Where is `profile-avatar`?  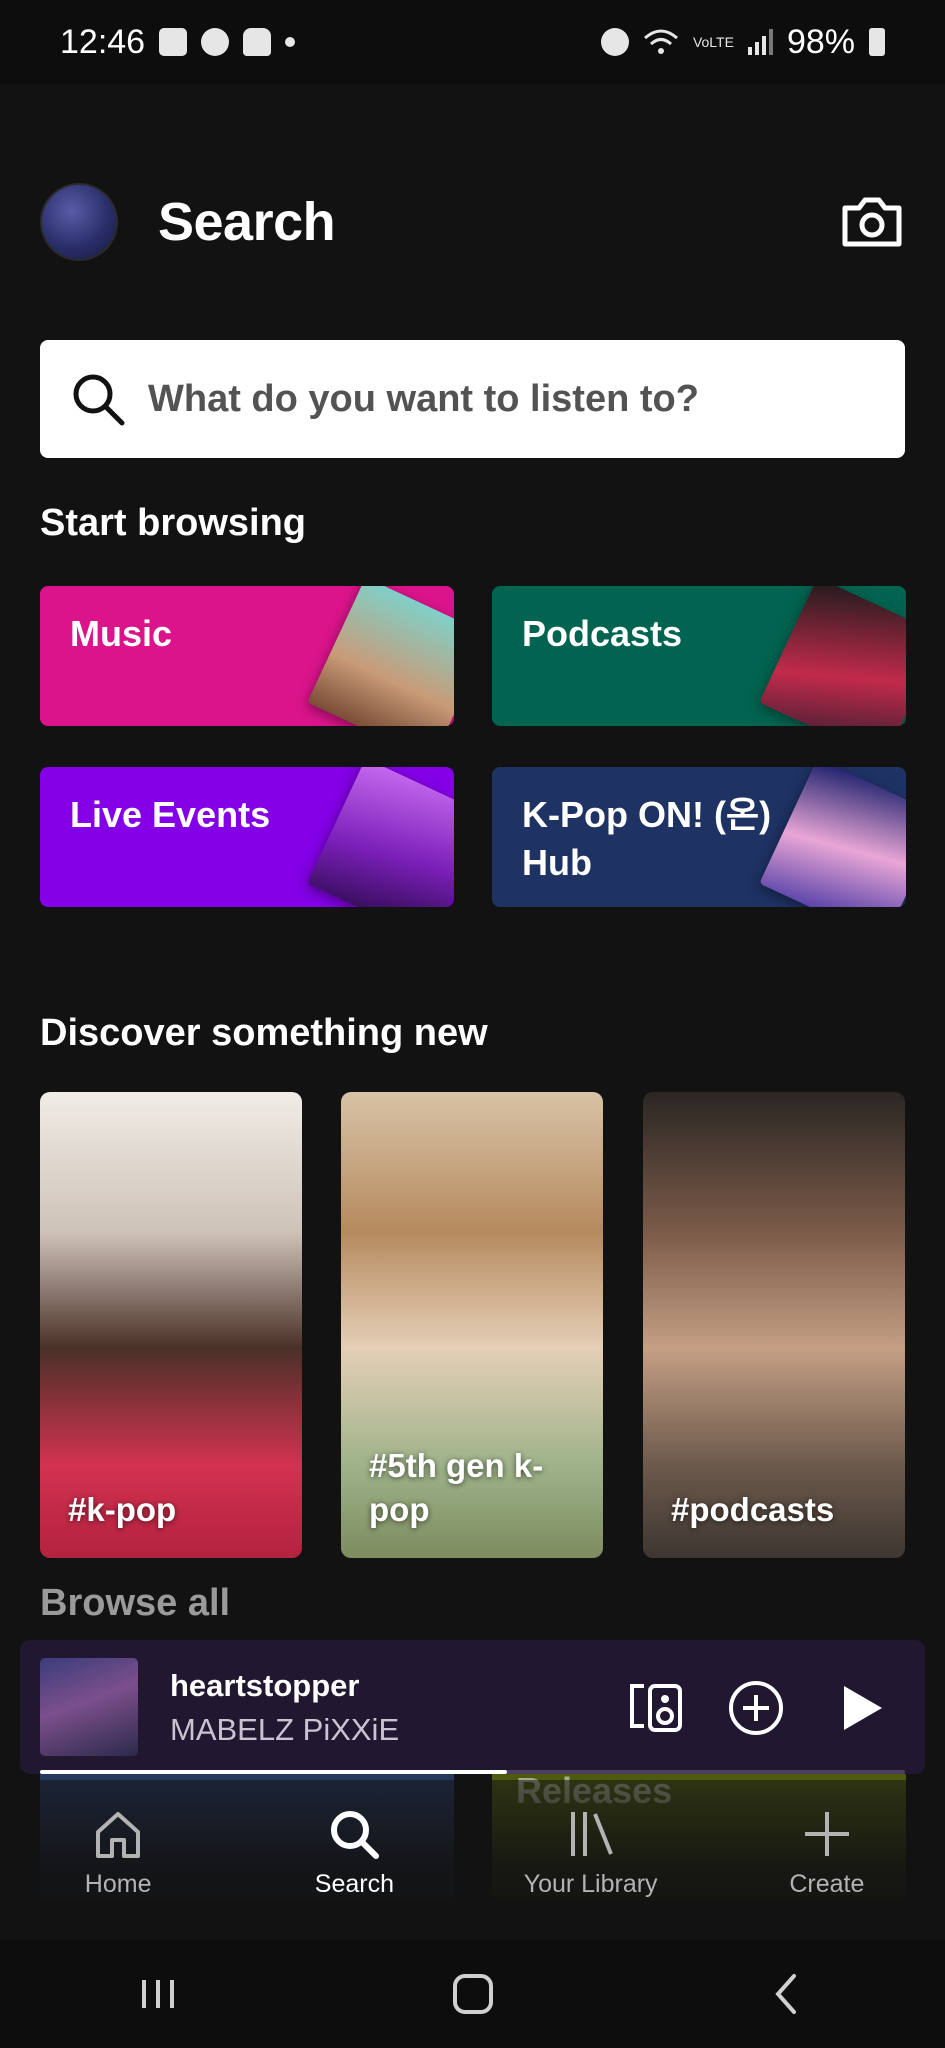 profile-avatar is located at coordinates (79, 222).